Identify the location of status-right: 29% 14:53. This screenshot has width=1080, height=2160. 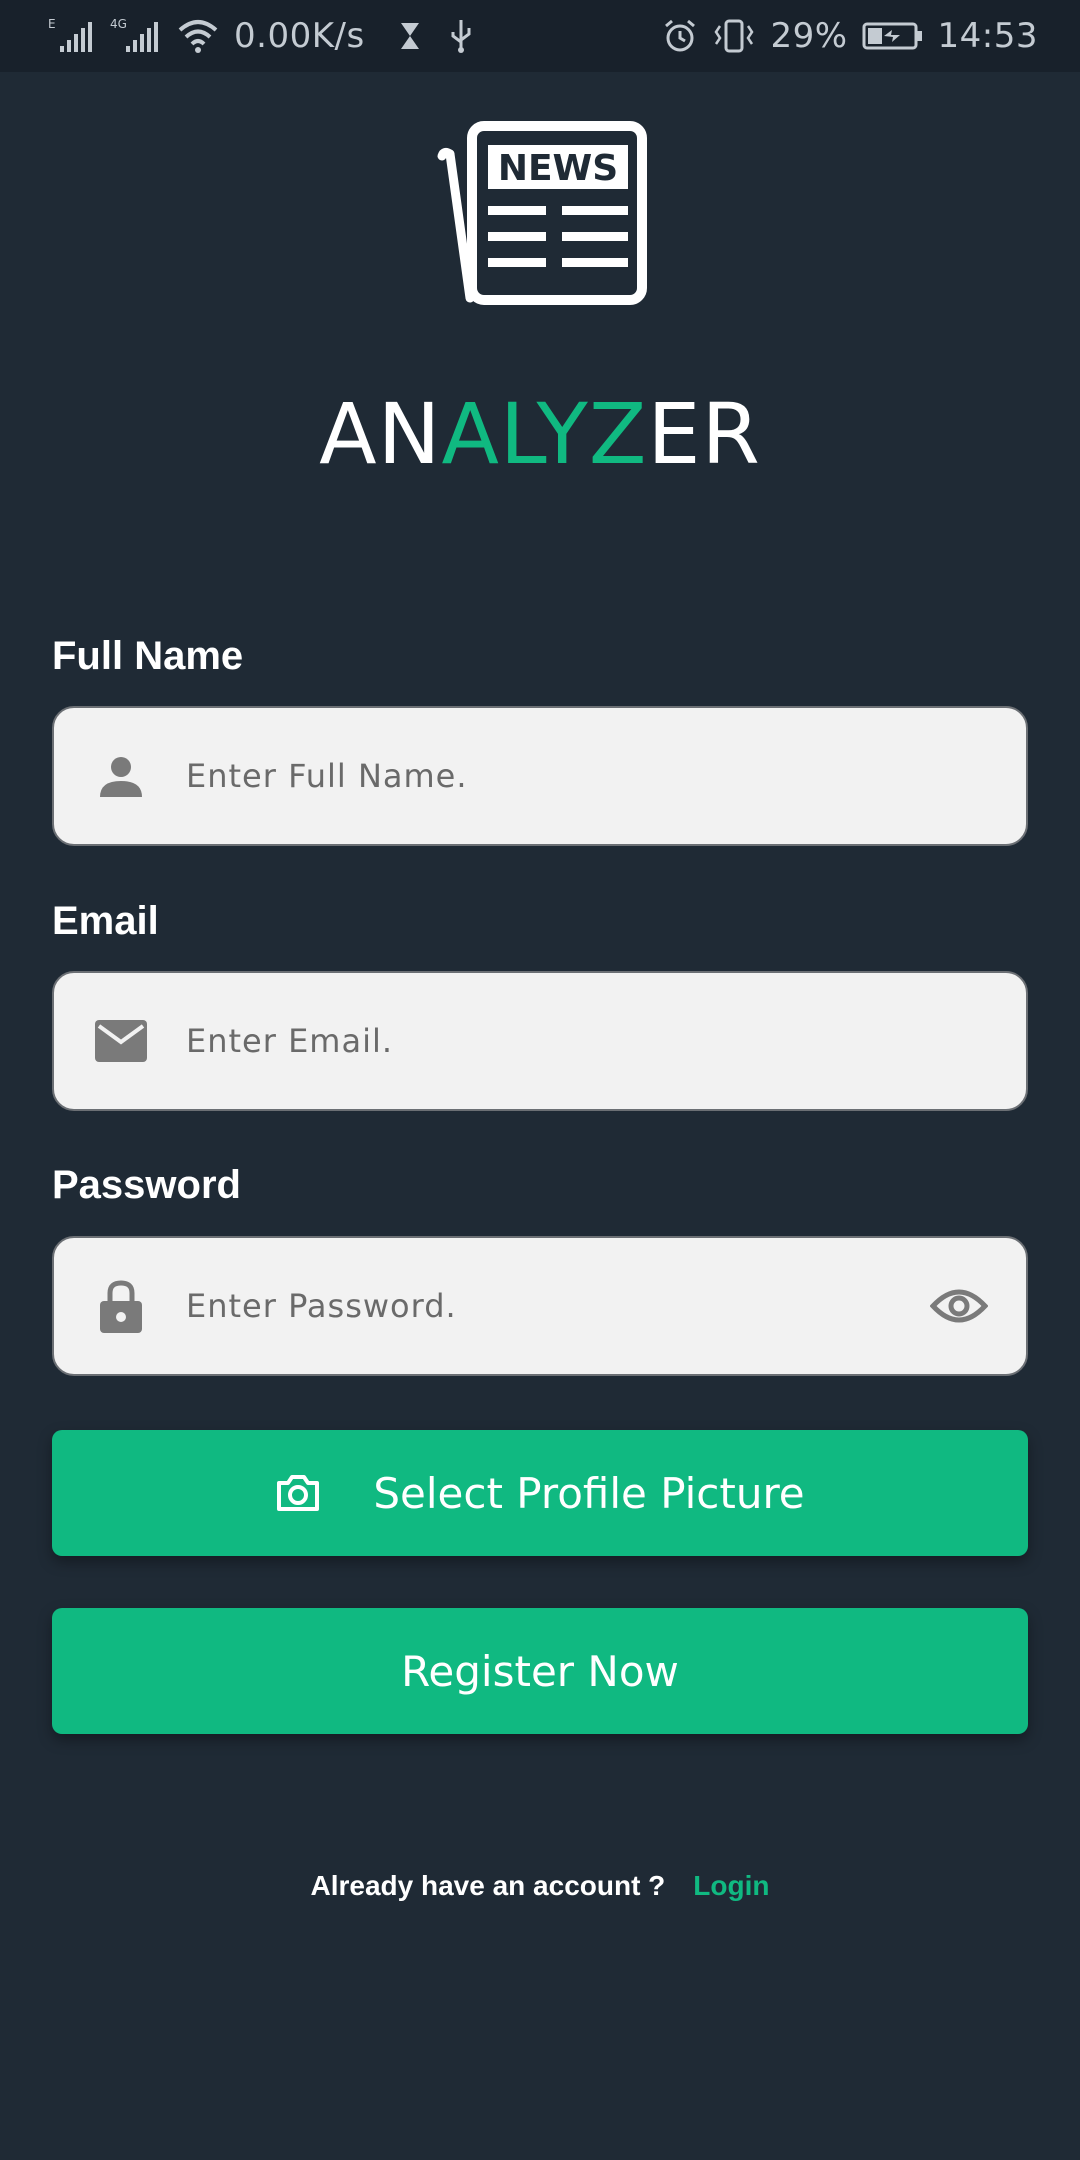
(850, 36).